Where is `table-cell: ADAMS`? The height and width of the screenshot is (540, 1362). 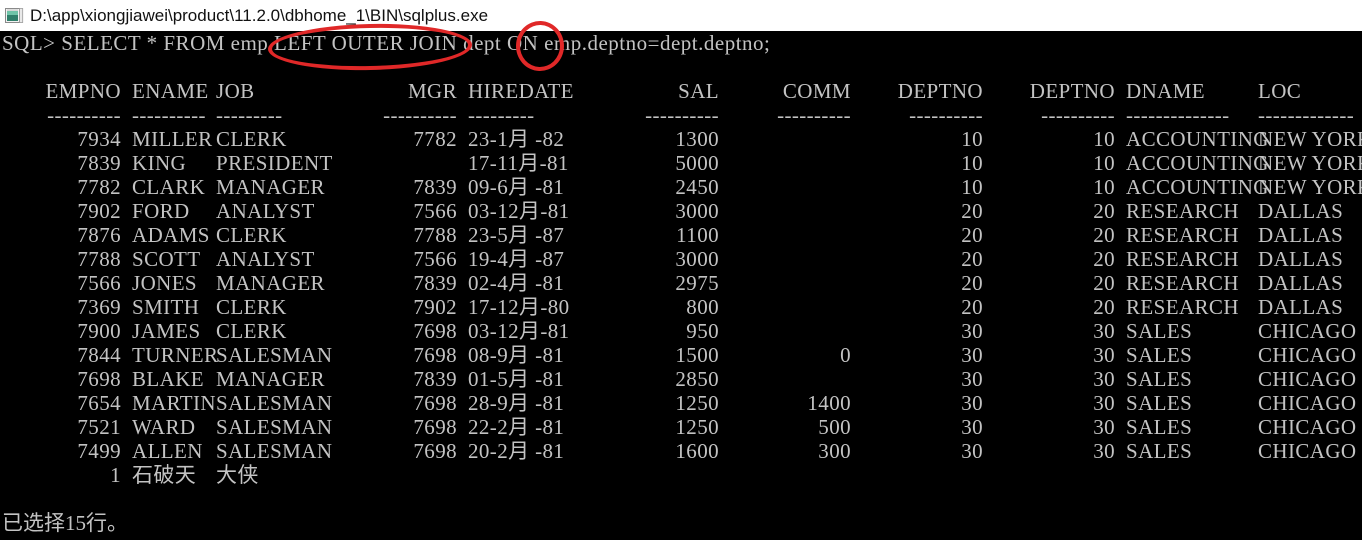
table-cell: ADAMS is located at coordinates (171, 235).